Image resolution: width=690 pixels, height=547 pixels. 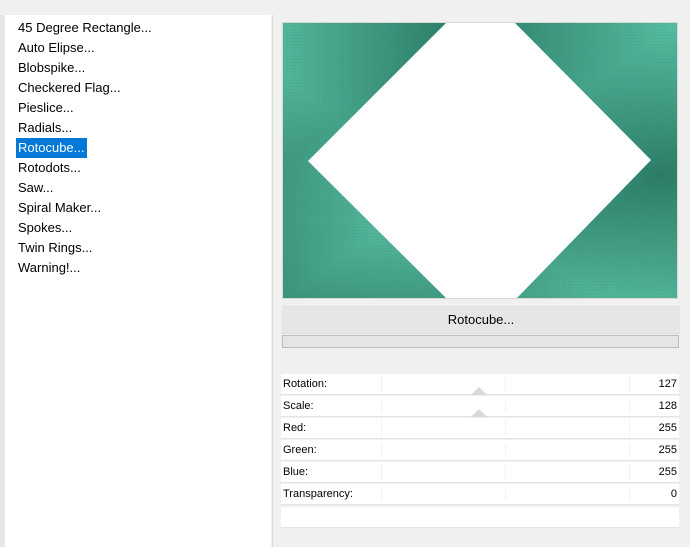 I want to click on param-row-green: Green: 255, so click(x=480, y=450).